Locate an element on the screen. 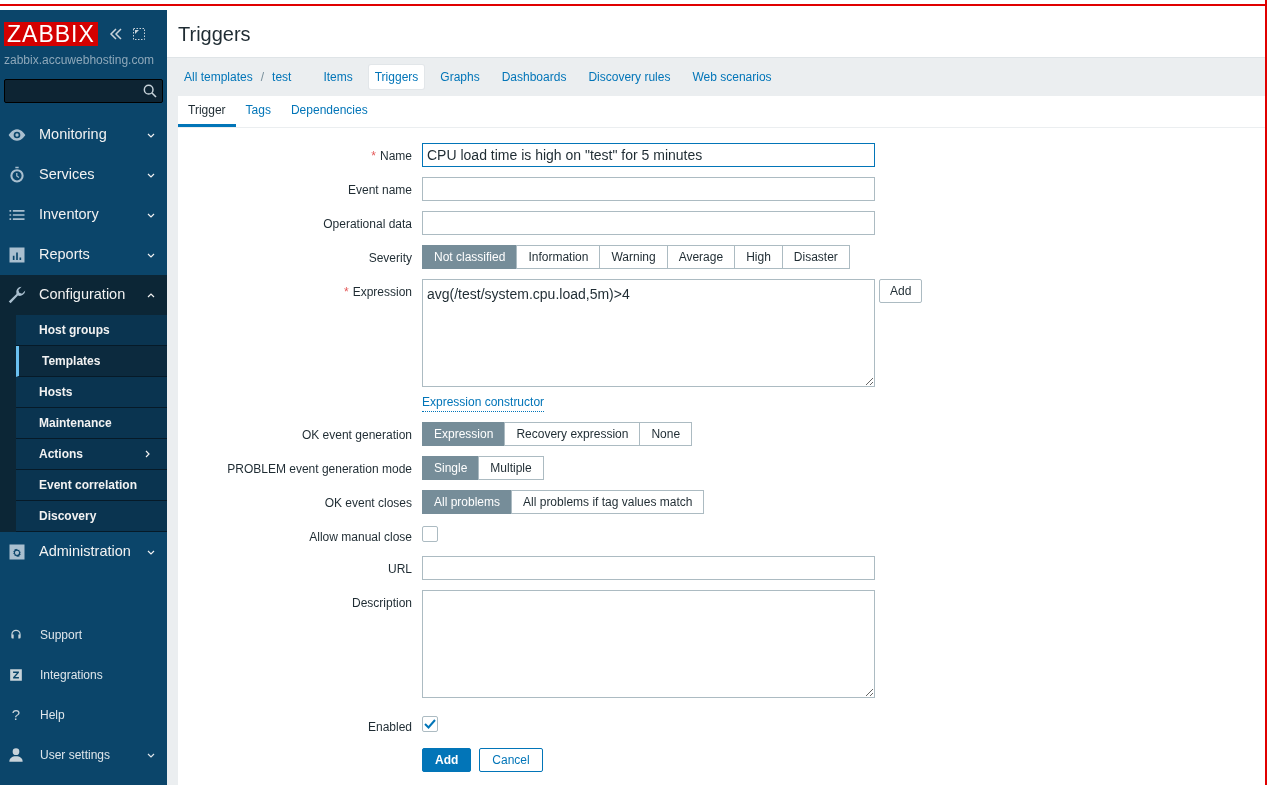 This screenshot has width=1267, height=785. menu-item: Monitoring is located at coordinates (83, 135).